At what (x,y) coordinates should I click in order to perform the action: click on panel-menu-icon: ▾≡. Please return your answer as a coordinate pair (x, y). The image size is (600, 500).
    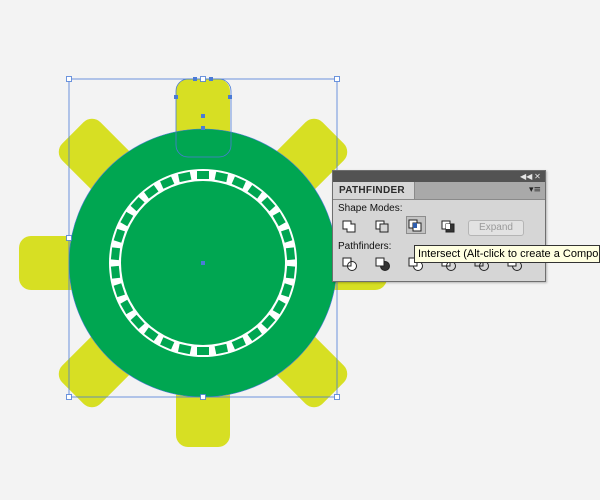
    Looking at the image, I should click on (535, 190).